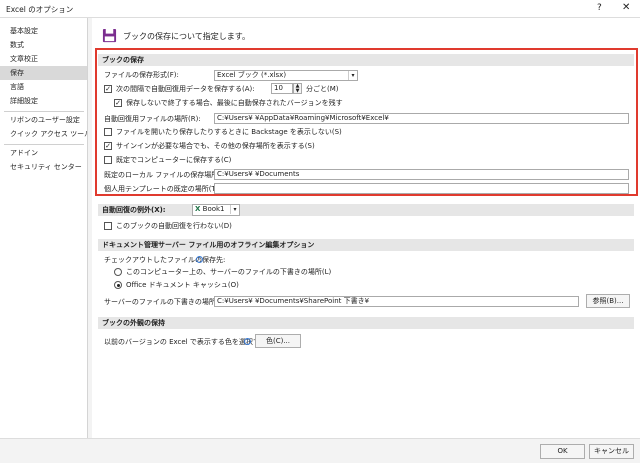  I want to click on autorecover-location-label: 自動回復用ファイルの場所(R):, so click(152, 119).